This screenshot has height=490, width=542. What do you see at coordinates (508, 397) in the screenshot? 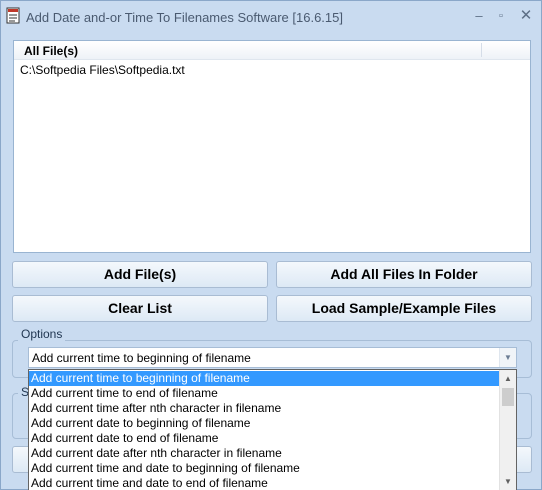
I see `scrollbar-thumb` at bounding box center [508, 397].